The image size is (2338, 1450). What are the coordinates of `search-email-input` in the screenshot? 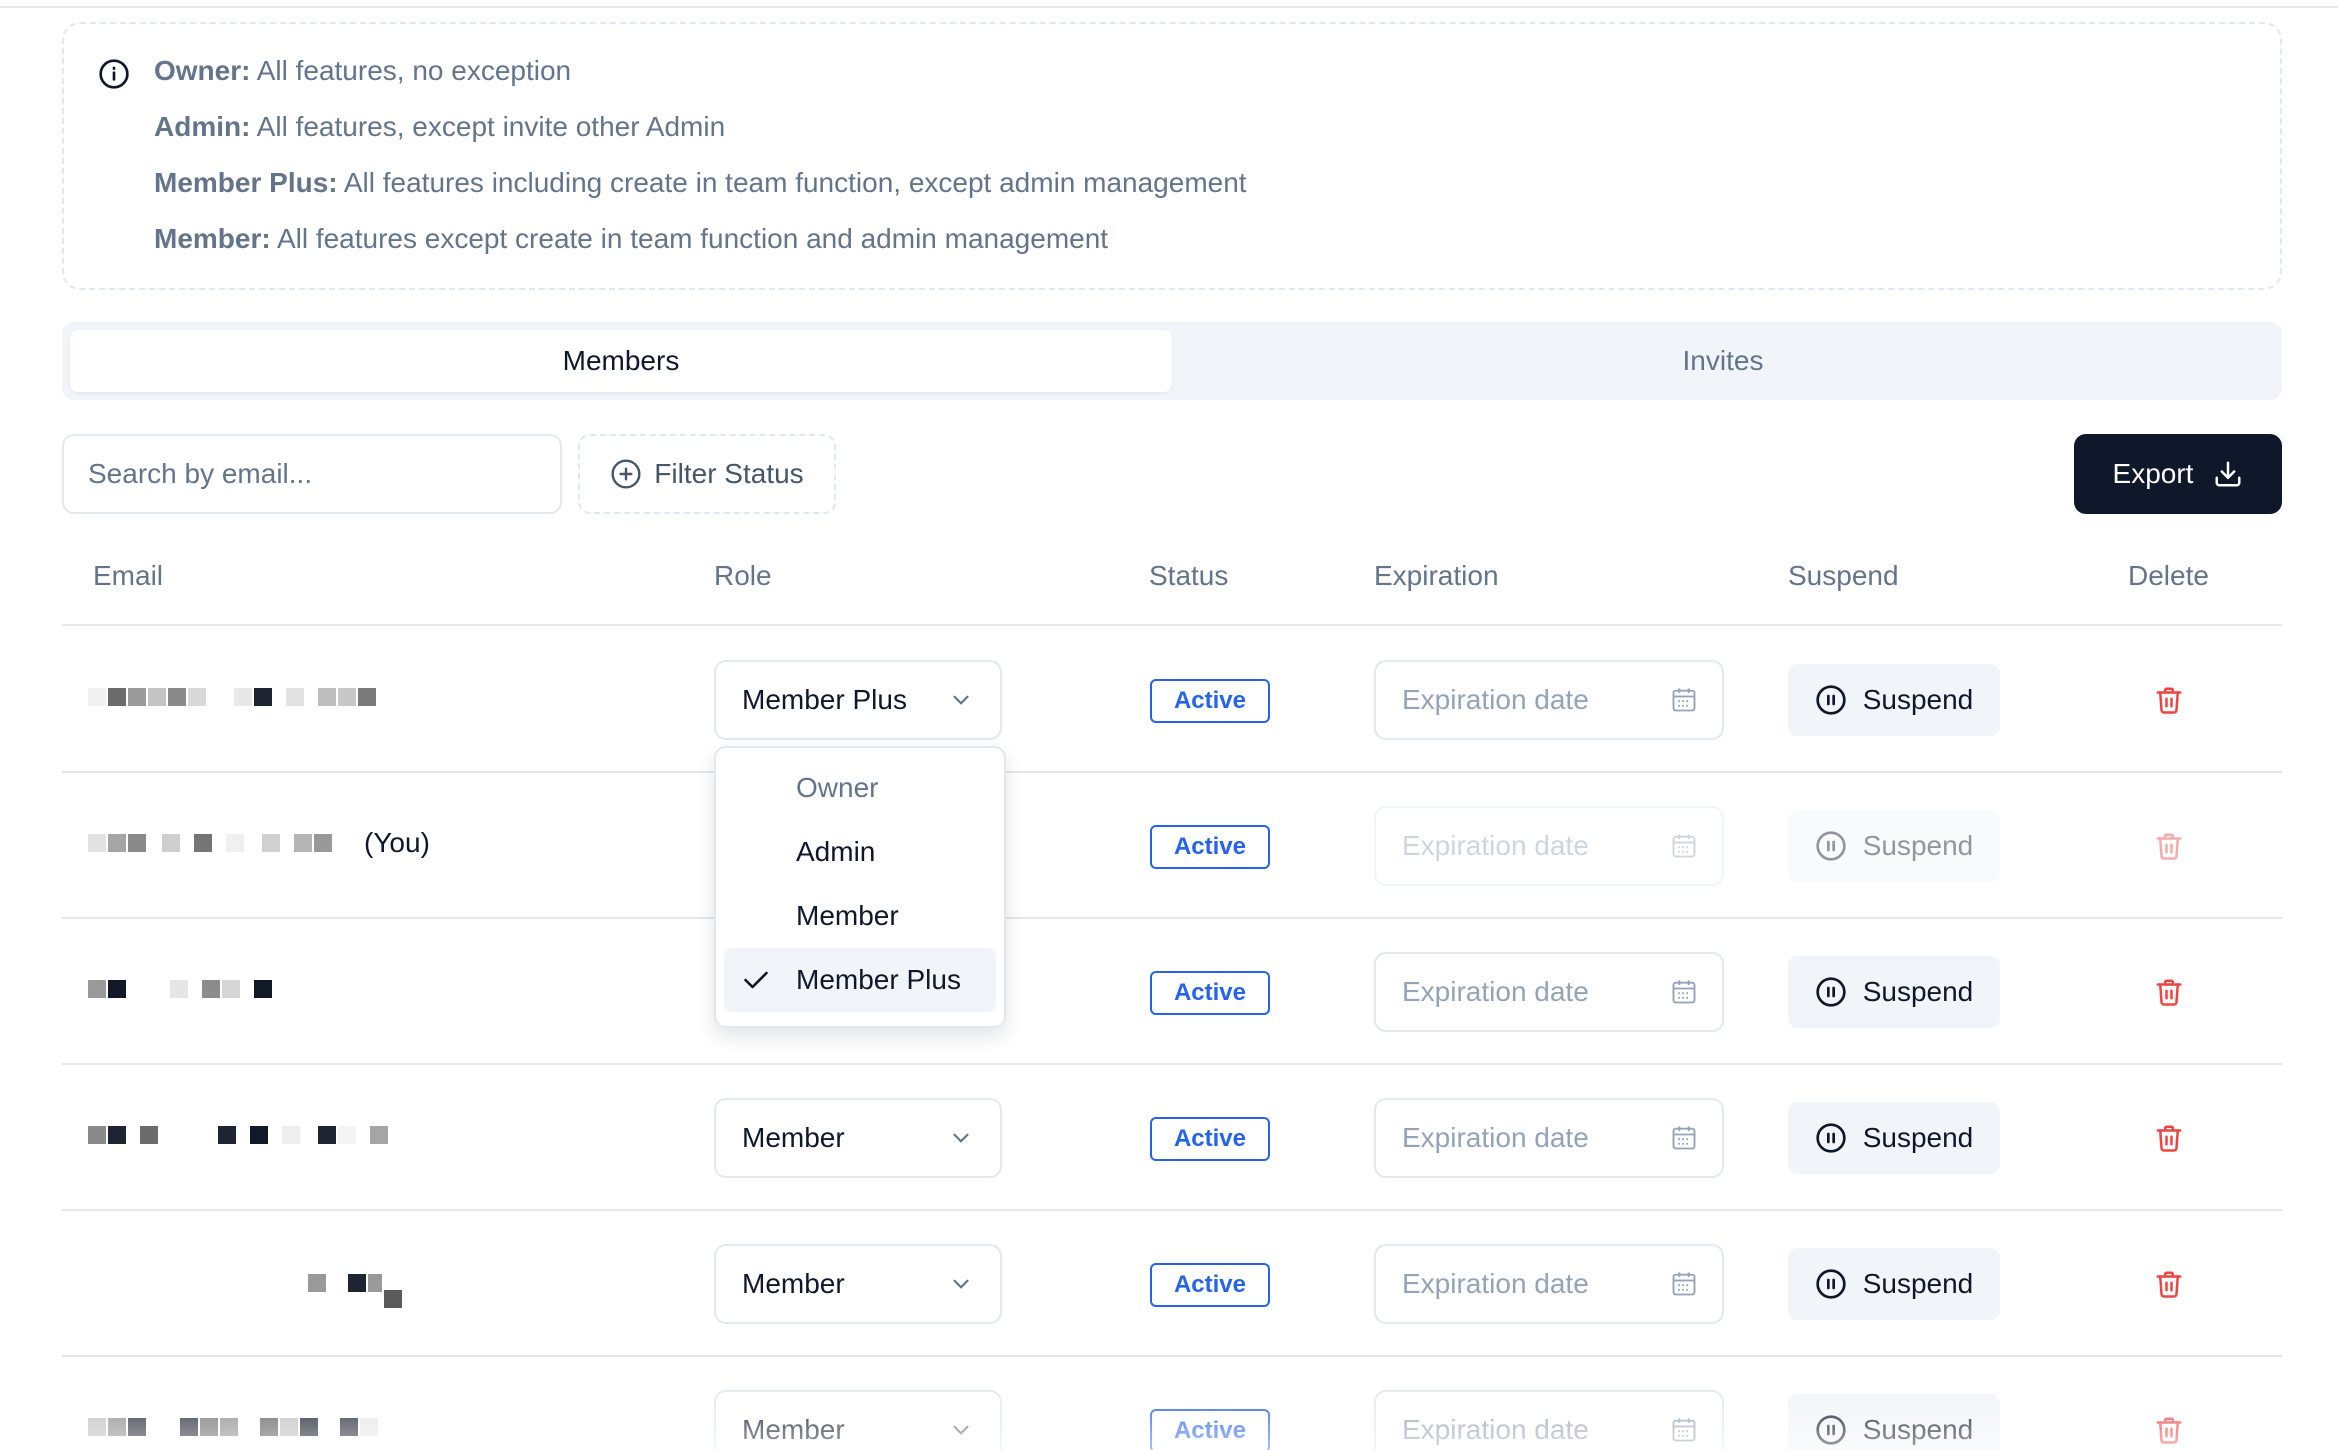 It's located at (312, 474).